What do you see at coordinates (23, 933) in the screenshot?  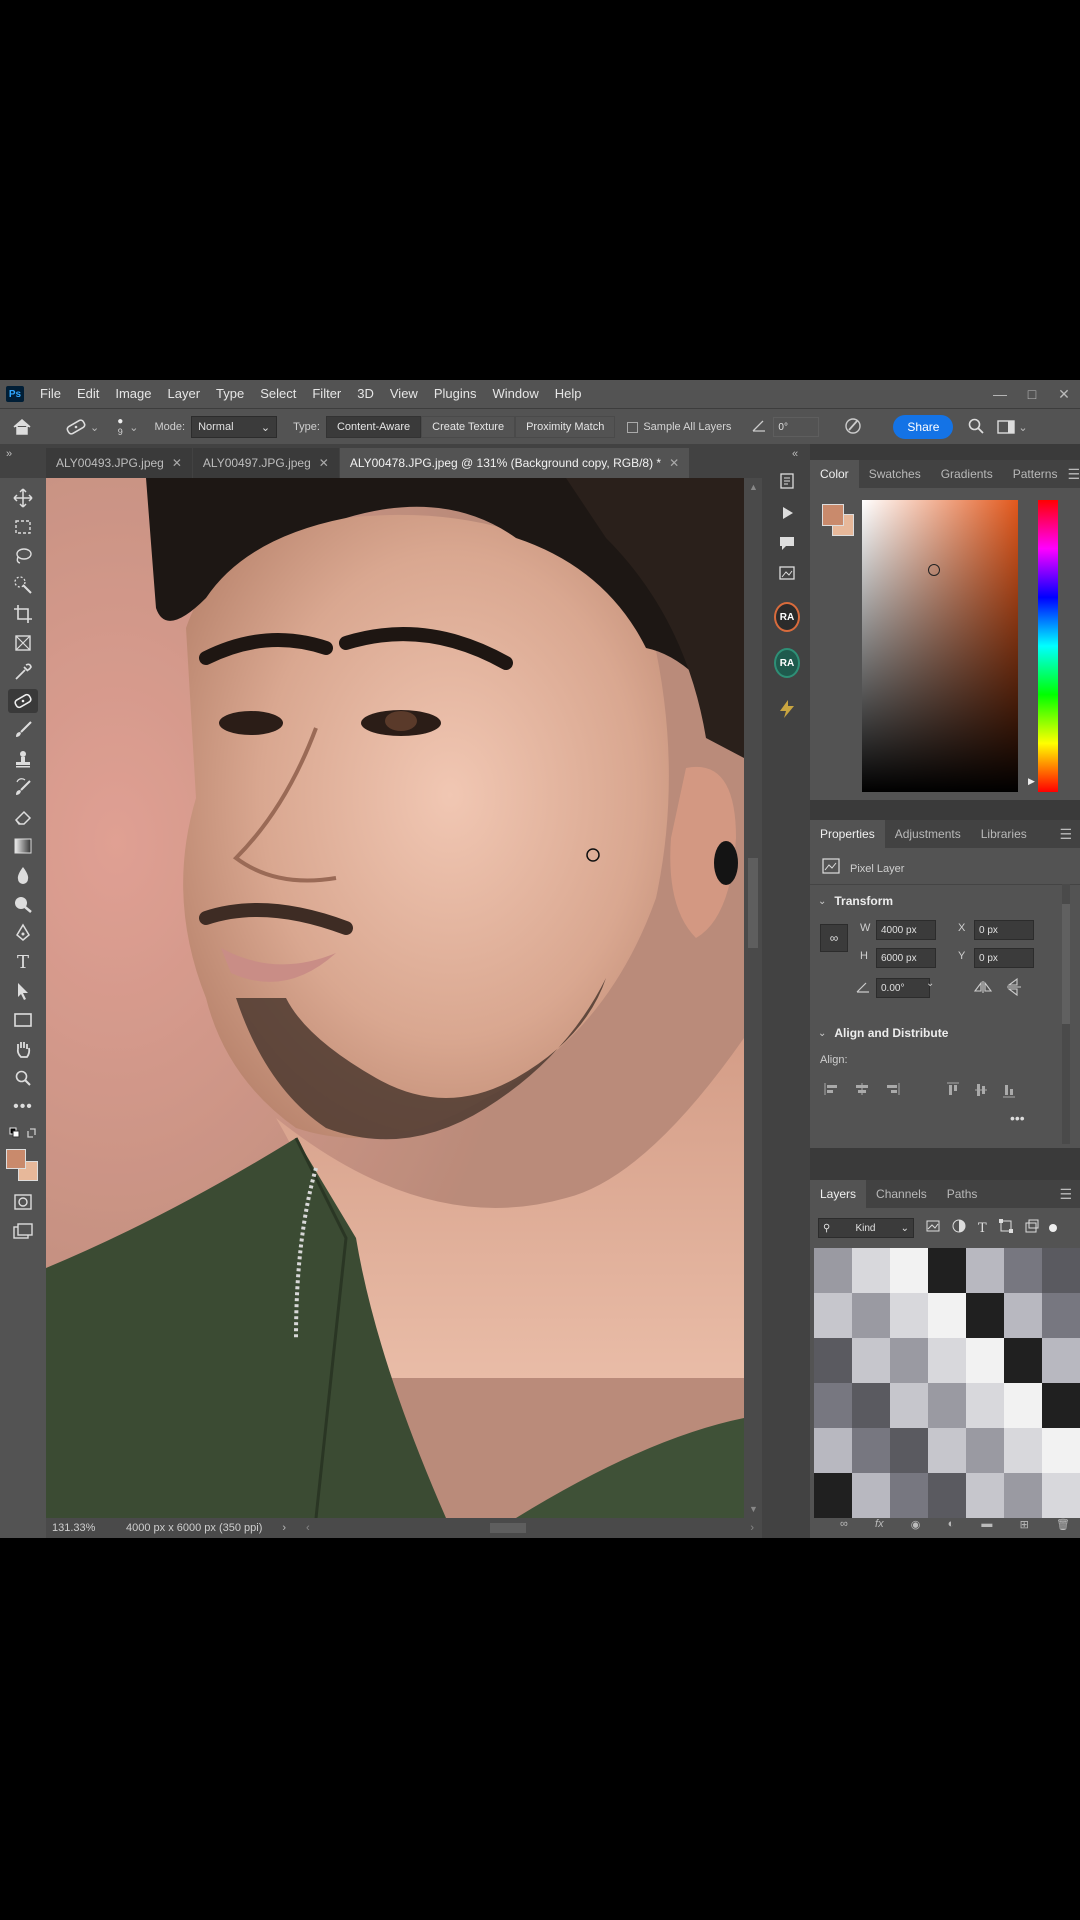 I see `pen-tool-icon` at bounding box center [23, 933].